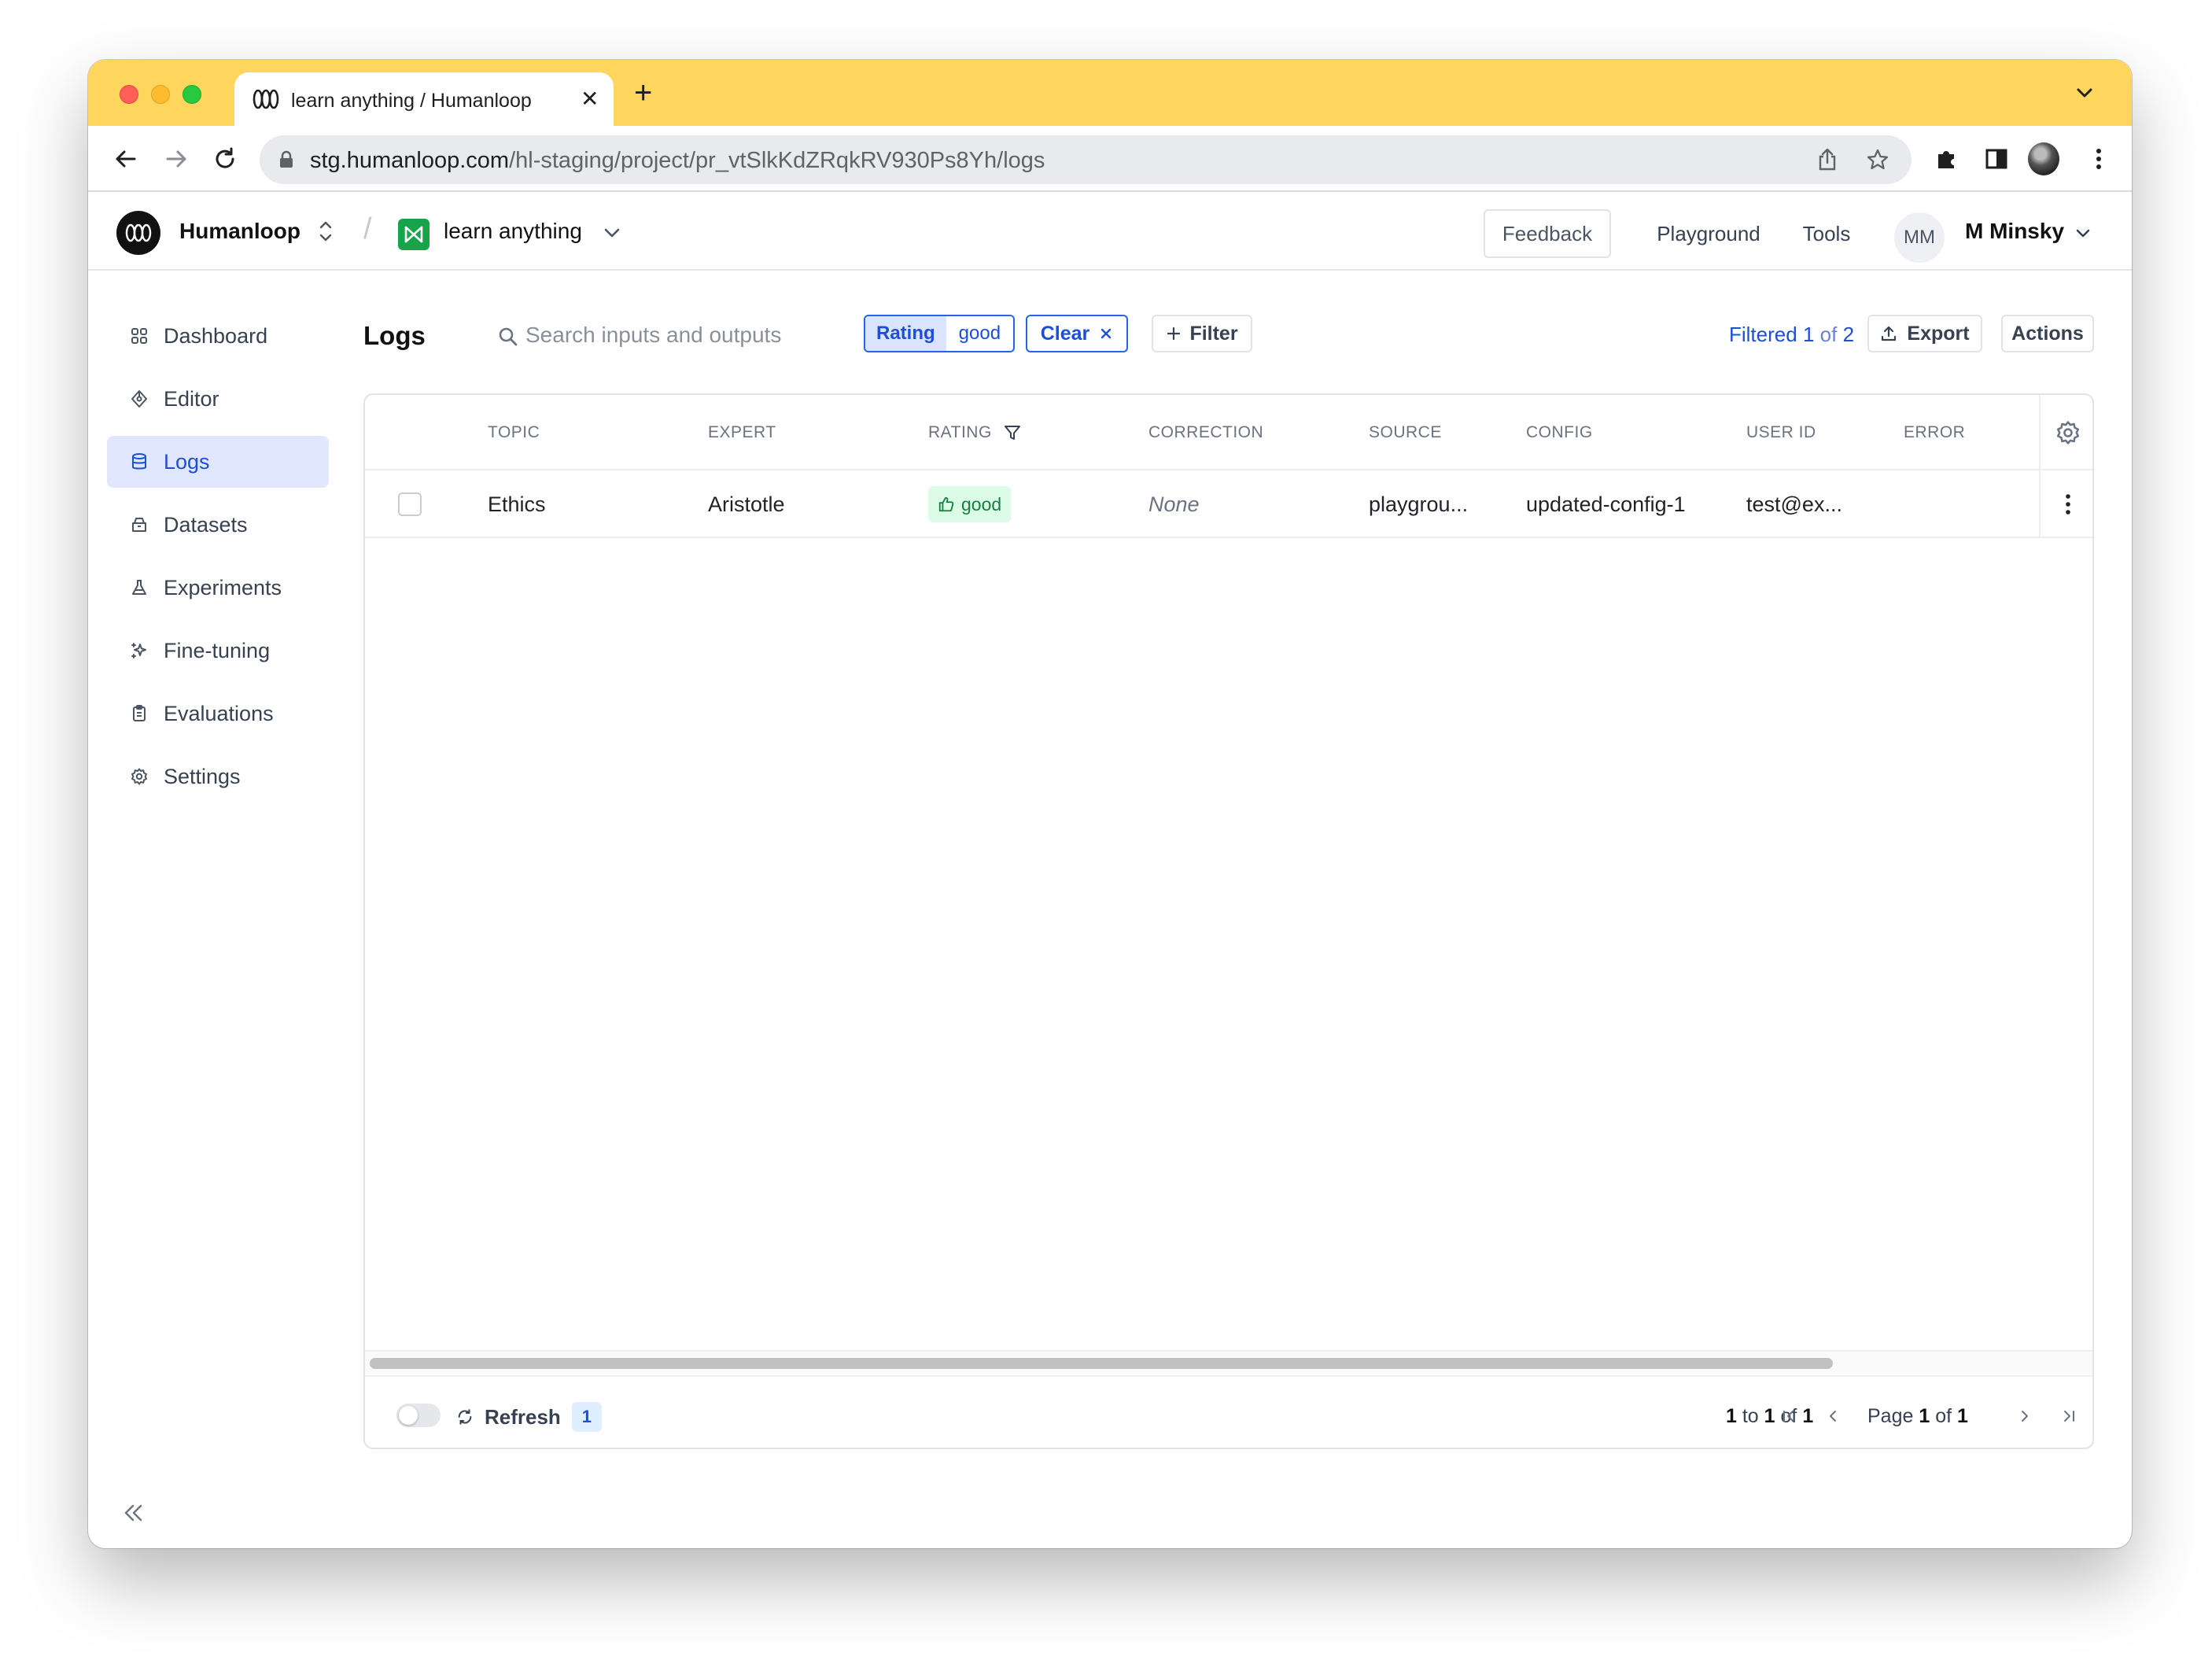  I want to click on collapse-sidebar-icon, so click(133, 1513).